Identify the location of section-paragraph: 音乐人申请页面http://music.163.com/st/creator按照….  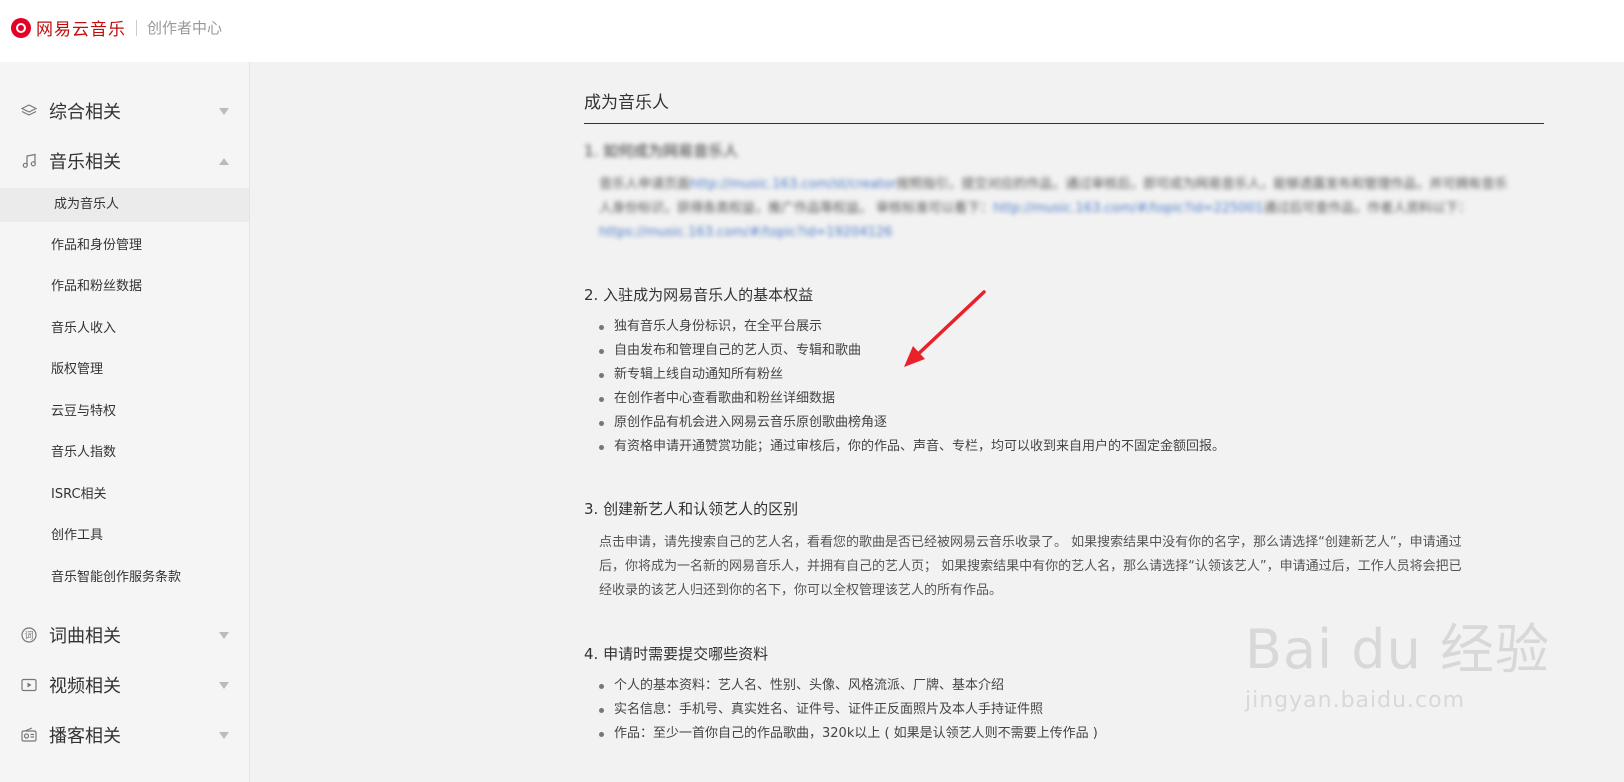
(1053, 208).